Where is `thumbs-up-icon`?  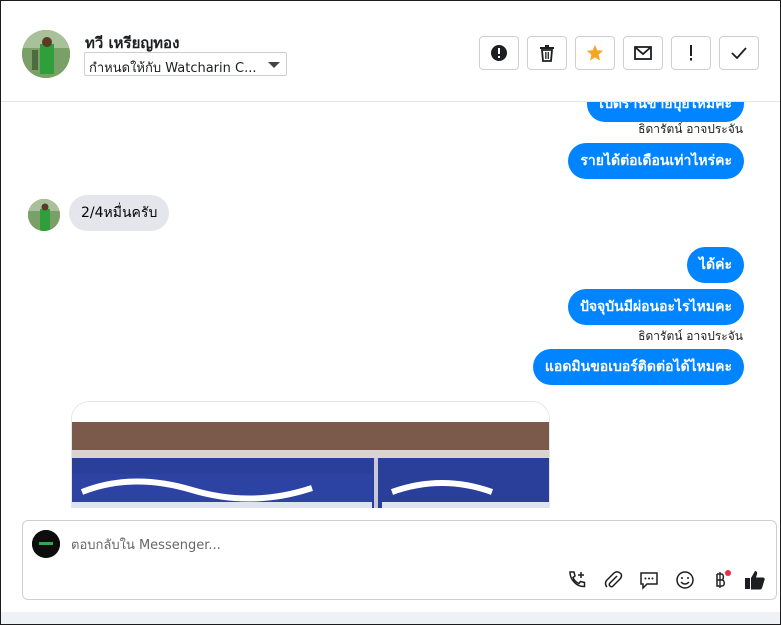 thumbs-up-icon is located at coordinates (755, 580).